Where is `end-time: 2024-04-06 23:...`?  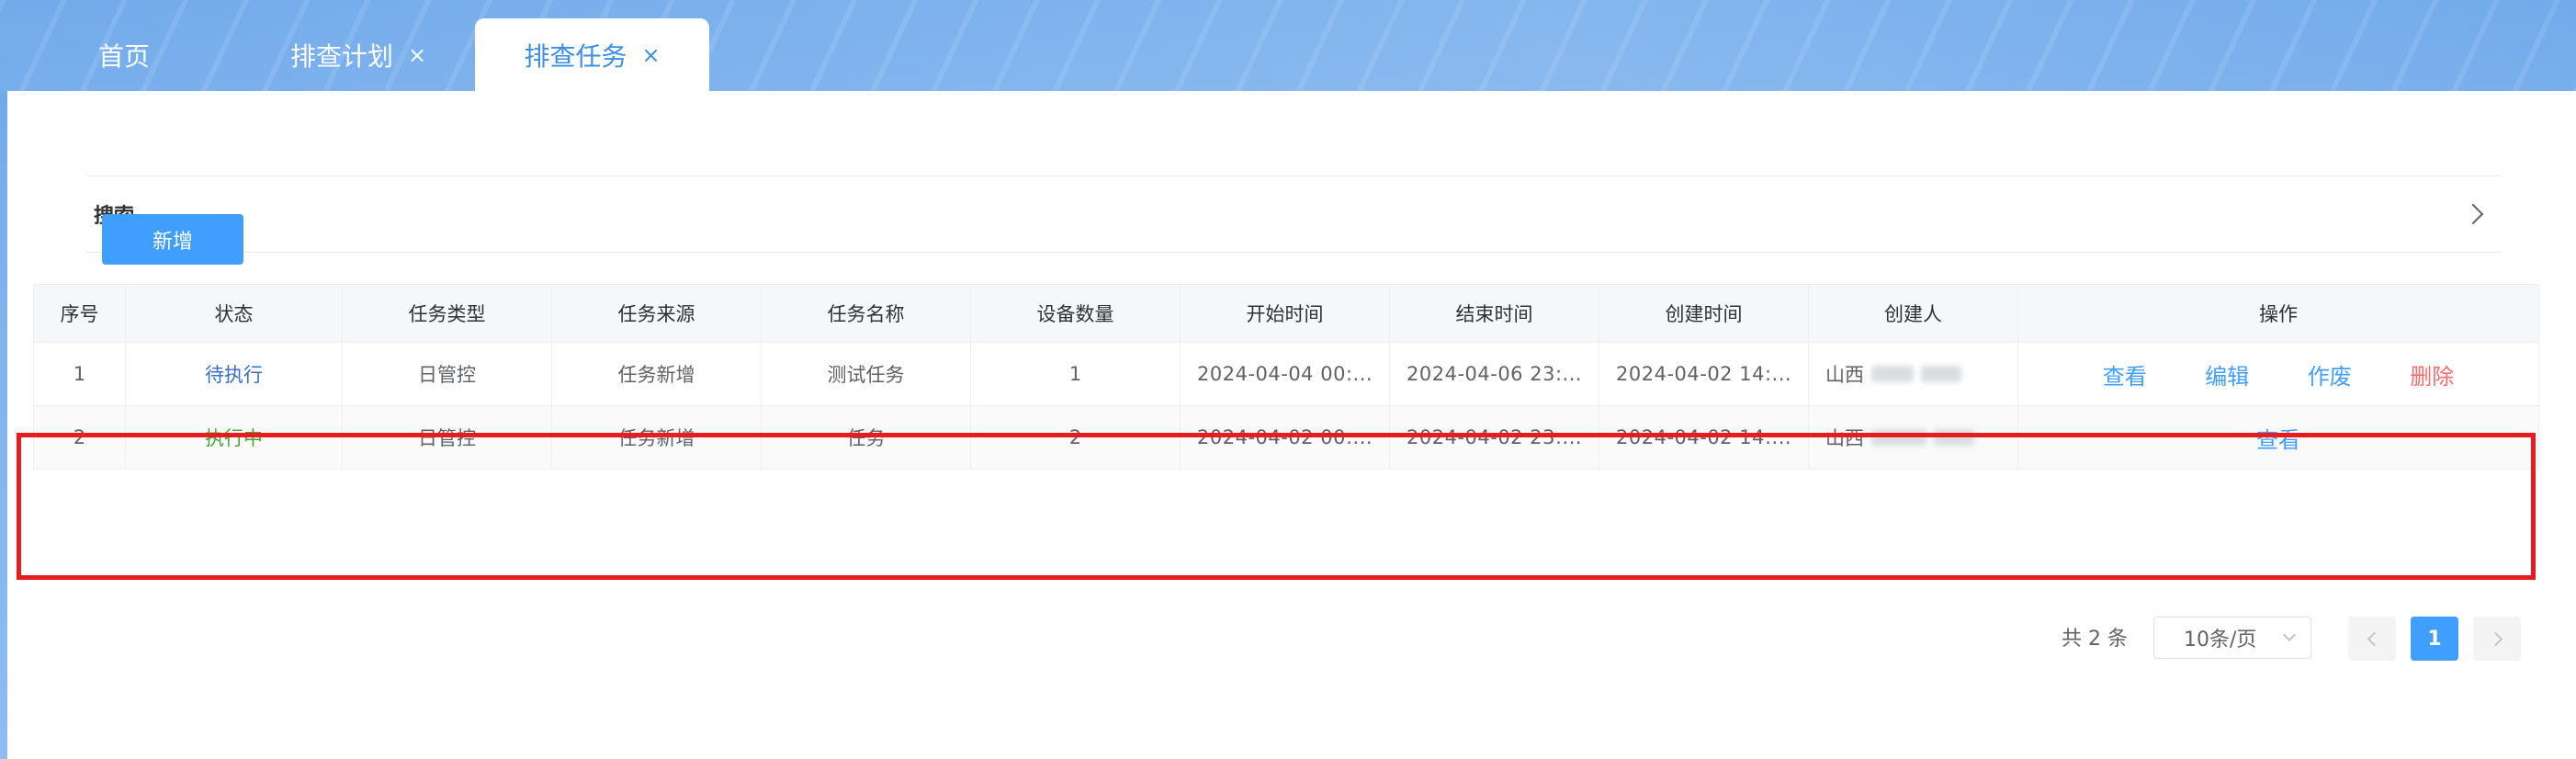 end-time: 2024-04-06 23:... is located at coordinates (1494, 374).